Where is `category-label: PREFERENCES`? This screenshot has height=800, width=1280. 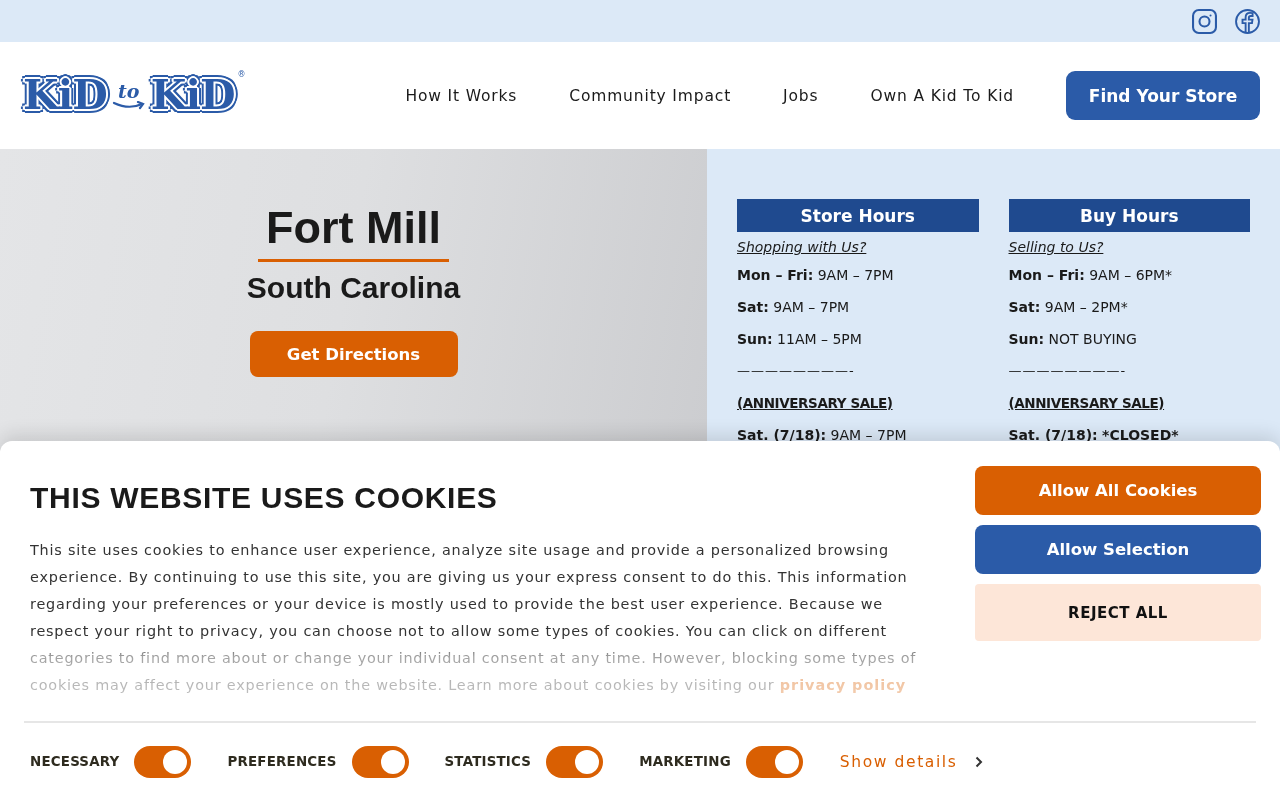
category-label: PREFERENCES is located at coordinates (282, 761).